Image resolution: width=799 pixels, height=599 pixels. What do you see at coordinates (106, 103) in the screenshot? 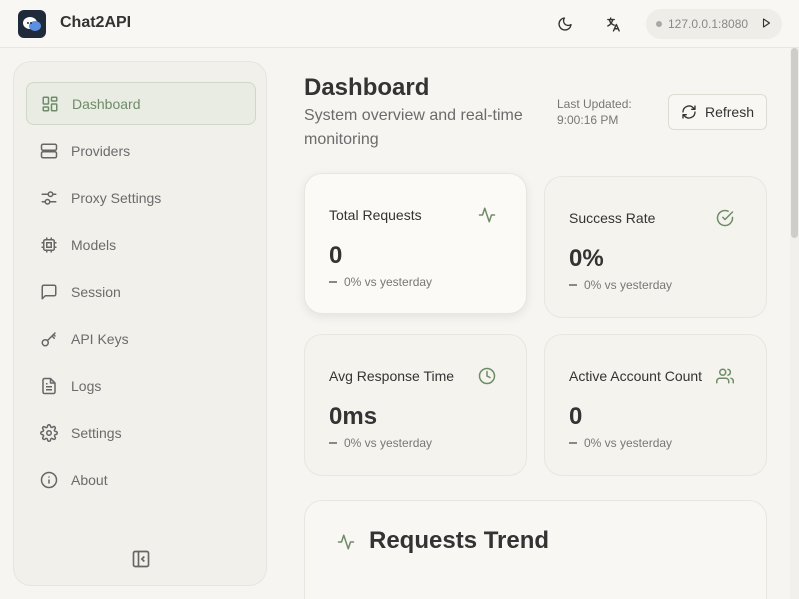
I see `sidebar-item-label: Dashboard` at bounding box center [106, 103].